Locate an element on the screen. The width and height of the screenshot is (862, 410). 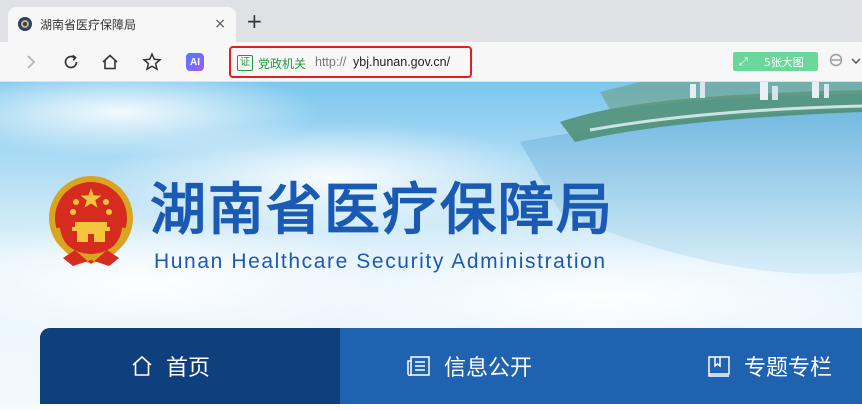
site-favicon-icon is located at coordinates (25, 24).